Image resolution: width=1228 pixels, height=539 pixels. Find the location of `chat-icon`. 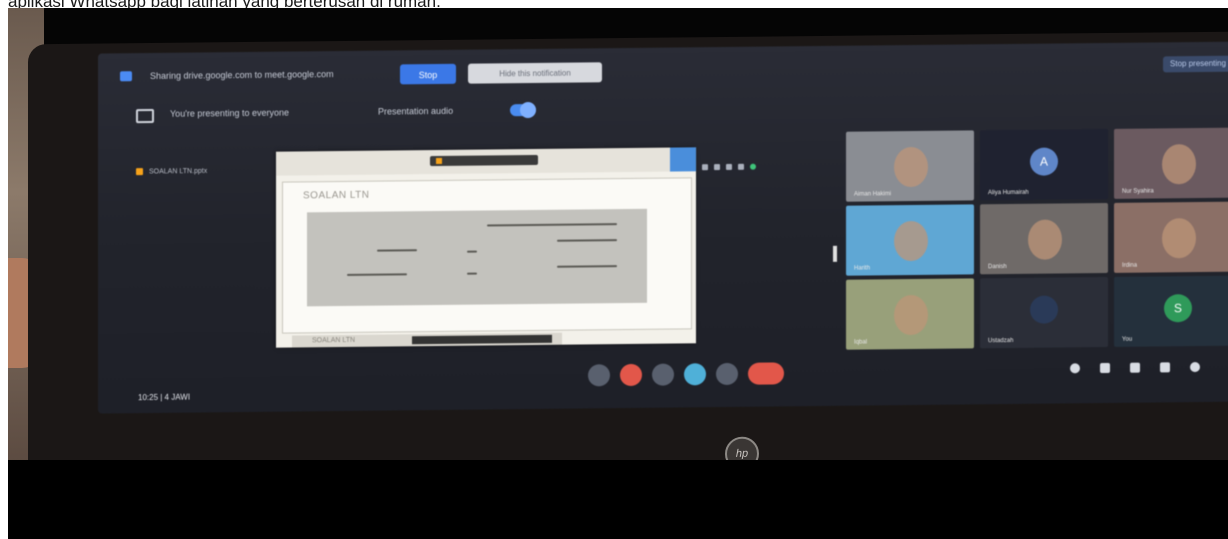

chat-icon is located at coordinates (1135, 367).